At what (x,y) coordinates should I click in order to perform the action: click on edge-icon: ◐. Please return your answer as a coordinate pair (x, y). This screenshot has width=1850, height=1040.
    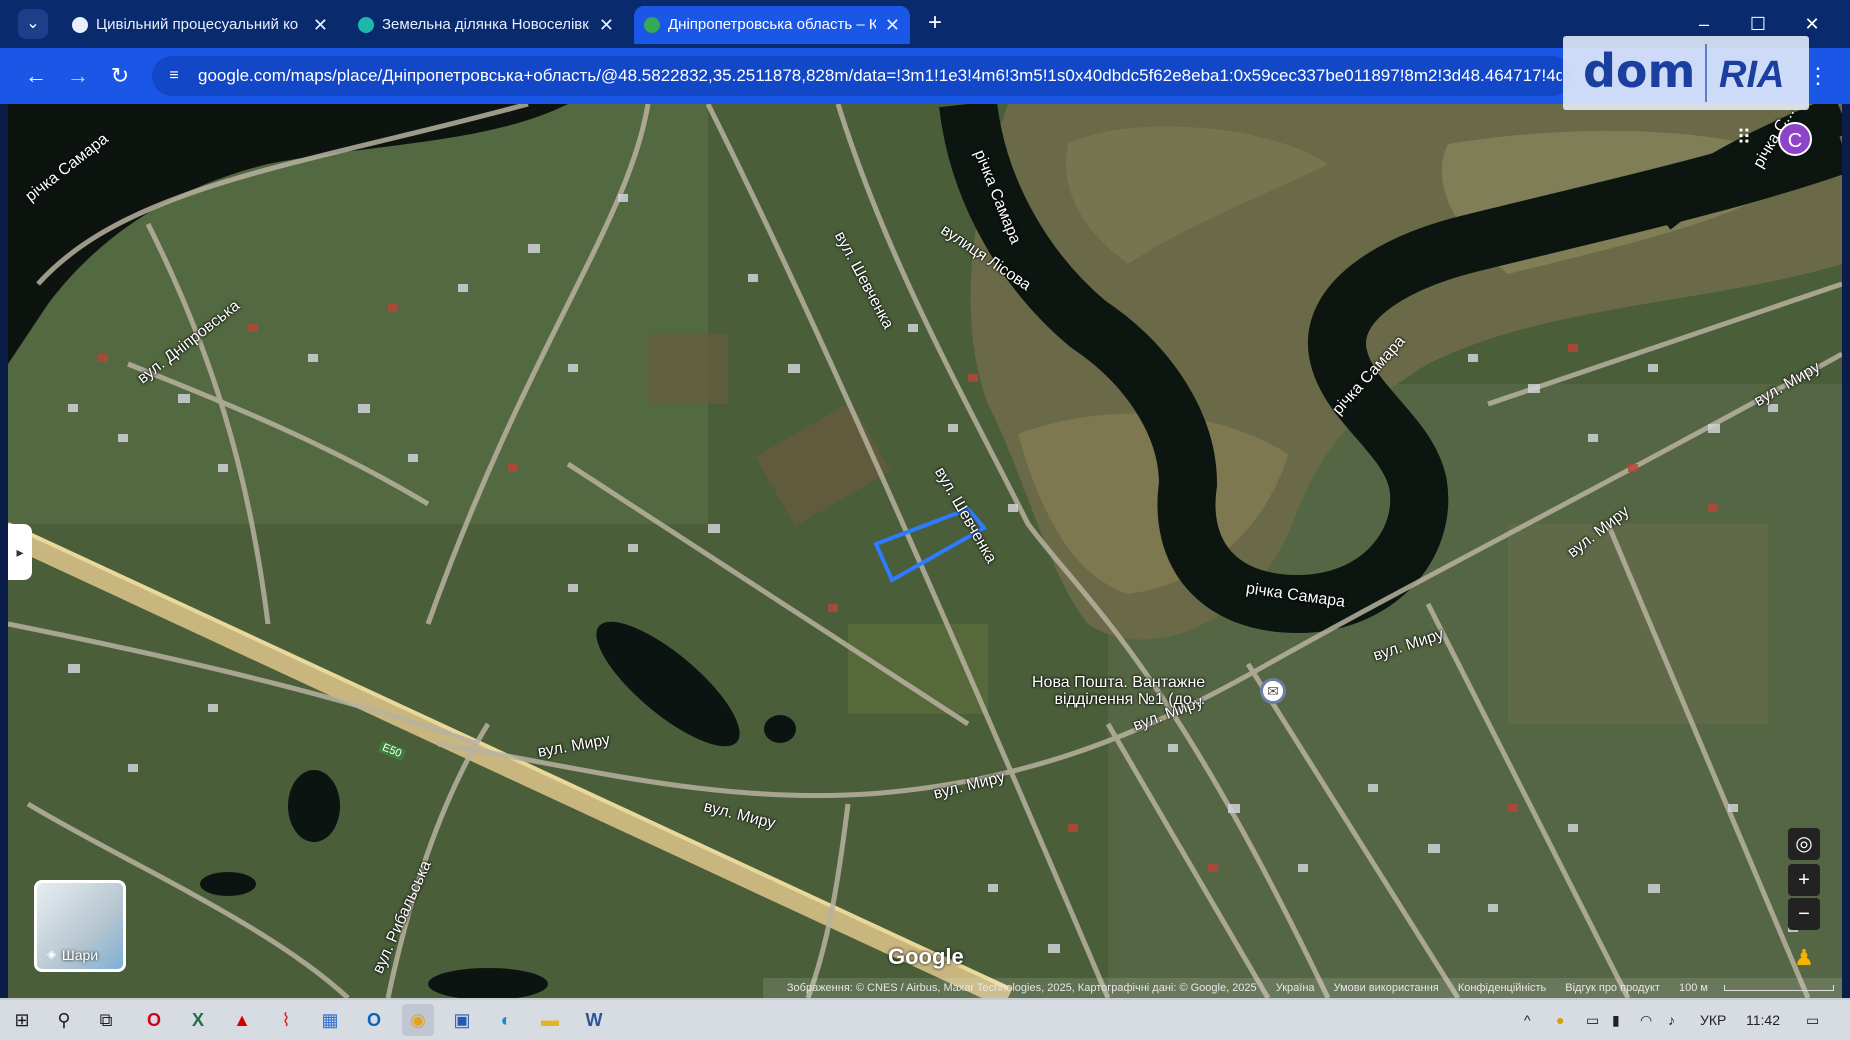
    Looking at the image, I should click on (506, 1020).